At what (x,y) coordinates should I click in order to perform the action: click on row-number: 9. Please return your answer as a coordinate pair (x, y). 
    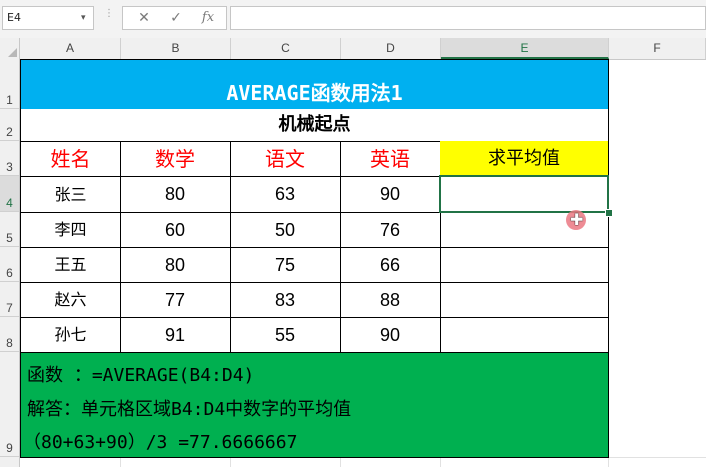
    Looking at the image, I should click on (9, 448).